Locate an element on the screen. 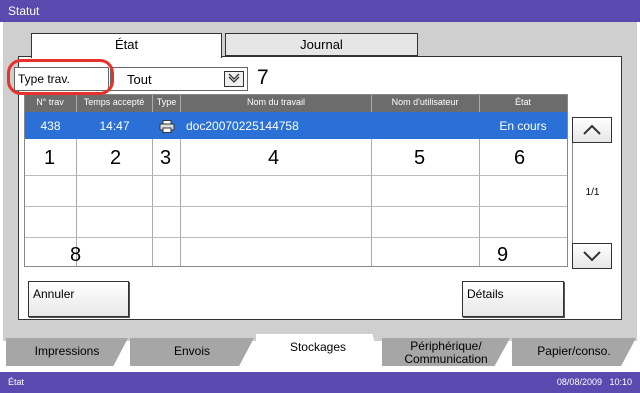  tab-peripherique-communication: Périphérique/ Communication is located at coordinates (446, 352).